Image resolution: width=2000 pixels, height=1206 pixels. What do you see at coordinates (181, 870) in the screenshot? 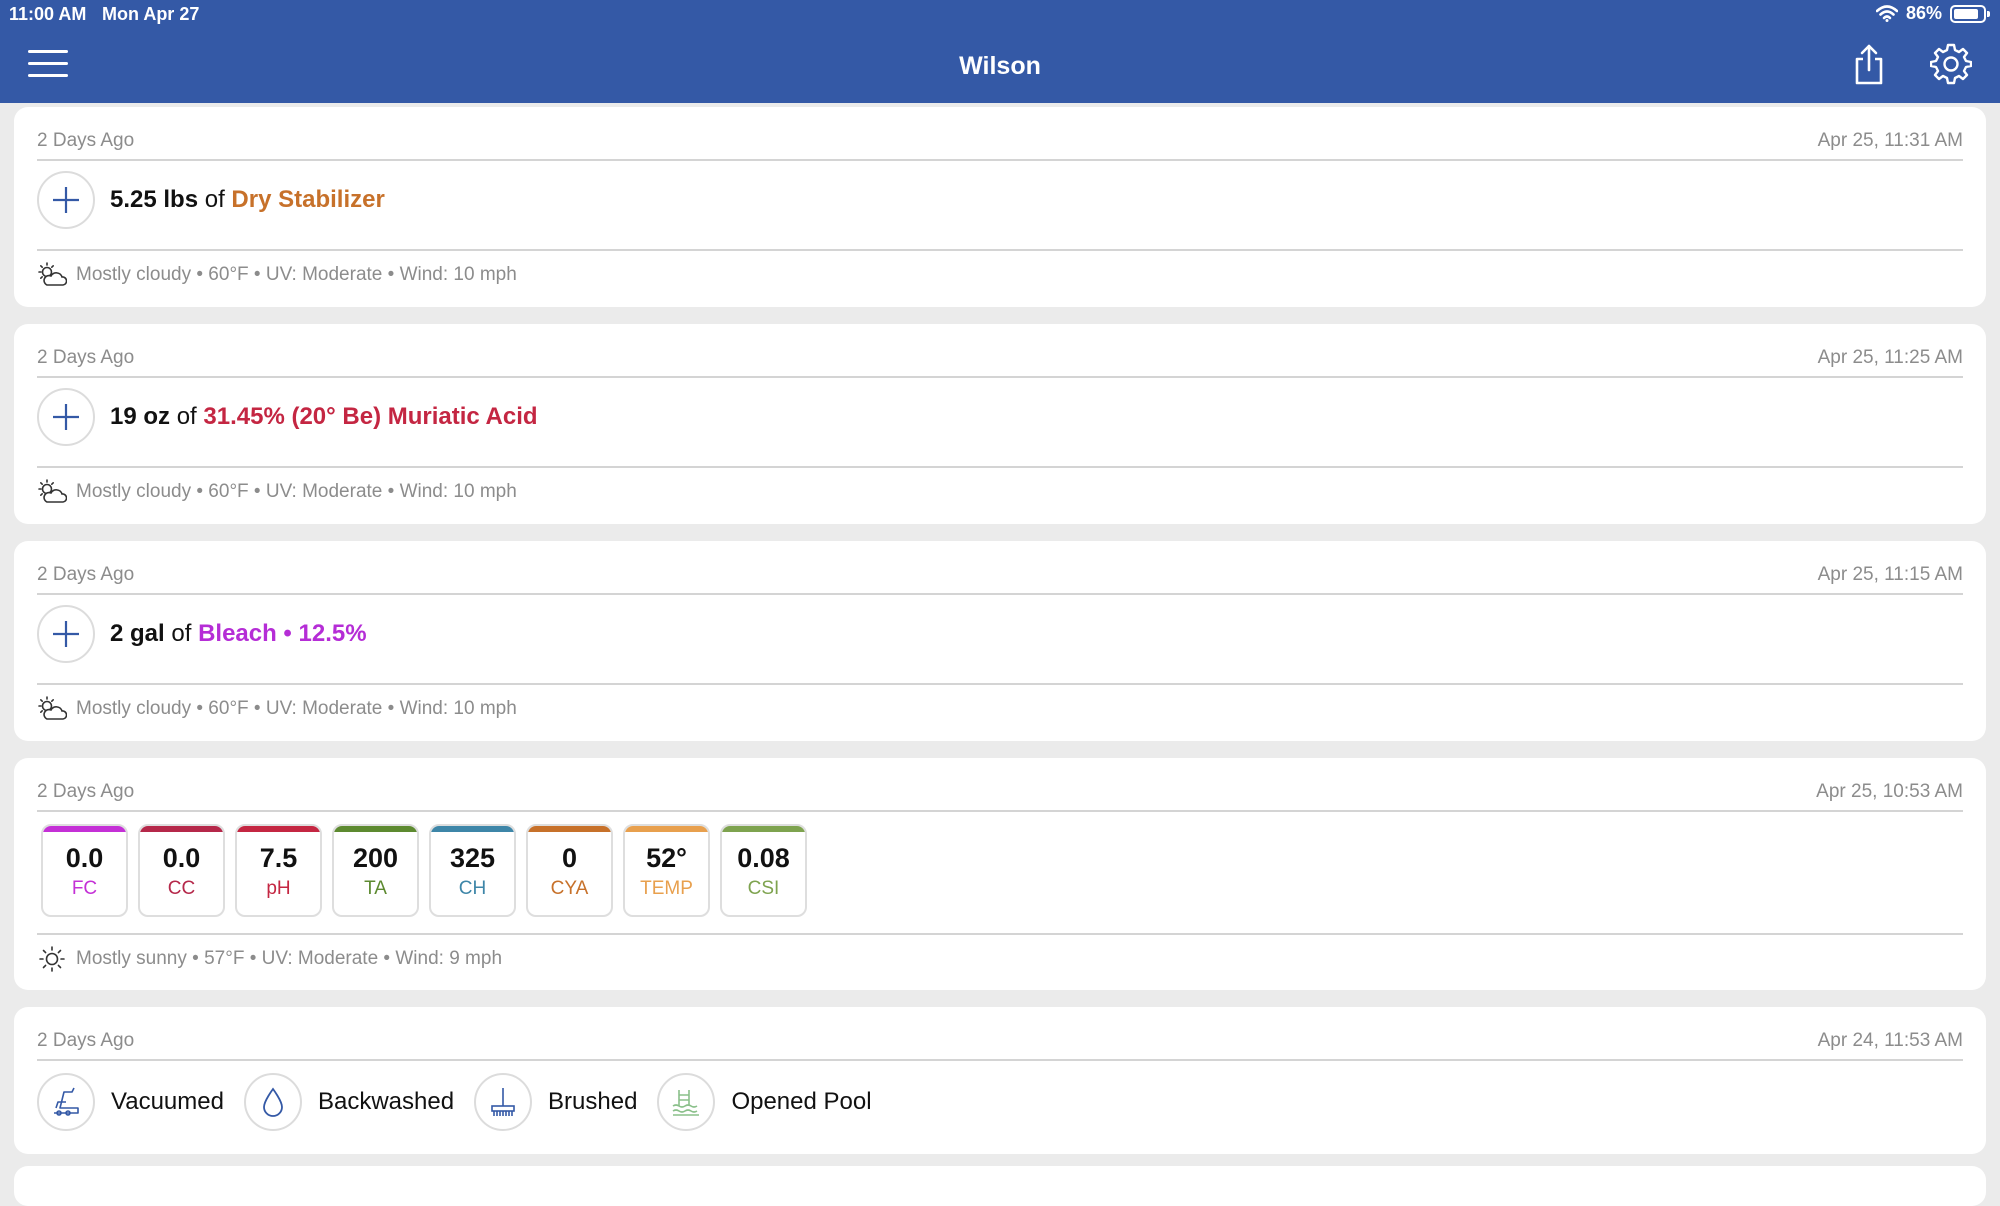
I see `reading-cc: 0.0 CC` at bounding box center [181, 870].